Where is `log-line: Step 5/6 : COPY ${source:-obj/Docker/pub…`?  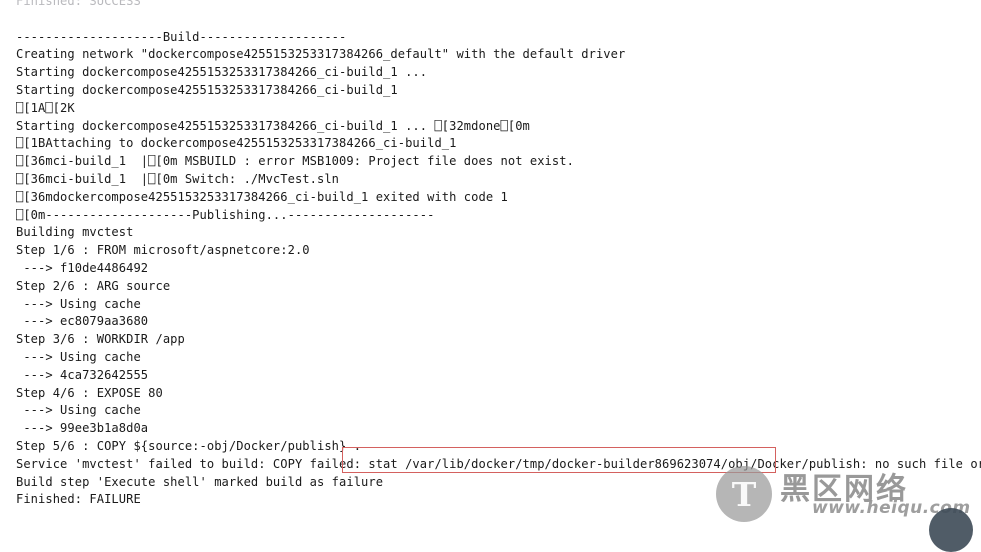 log-line: Step 5/6 : COPY ${source:-obj/Docker/pub… is located at coordinates (189, 446).